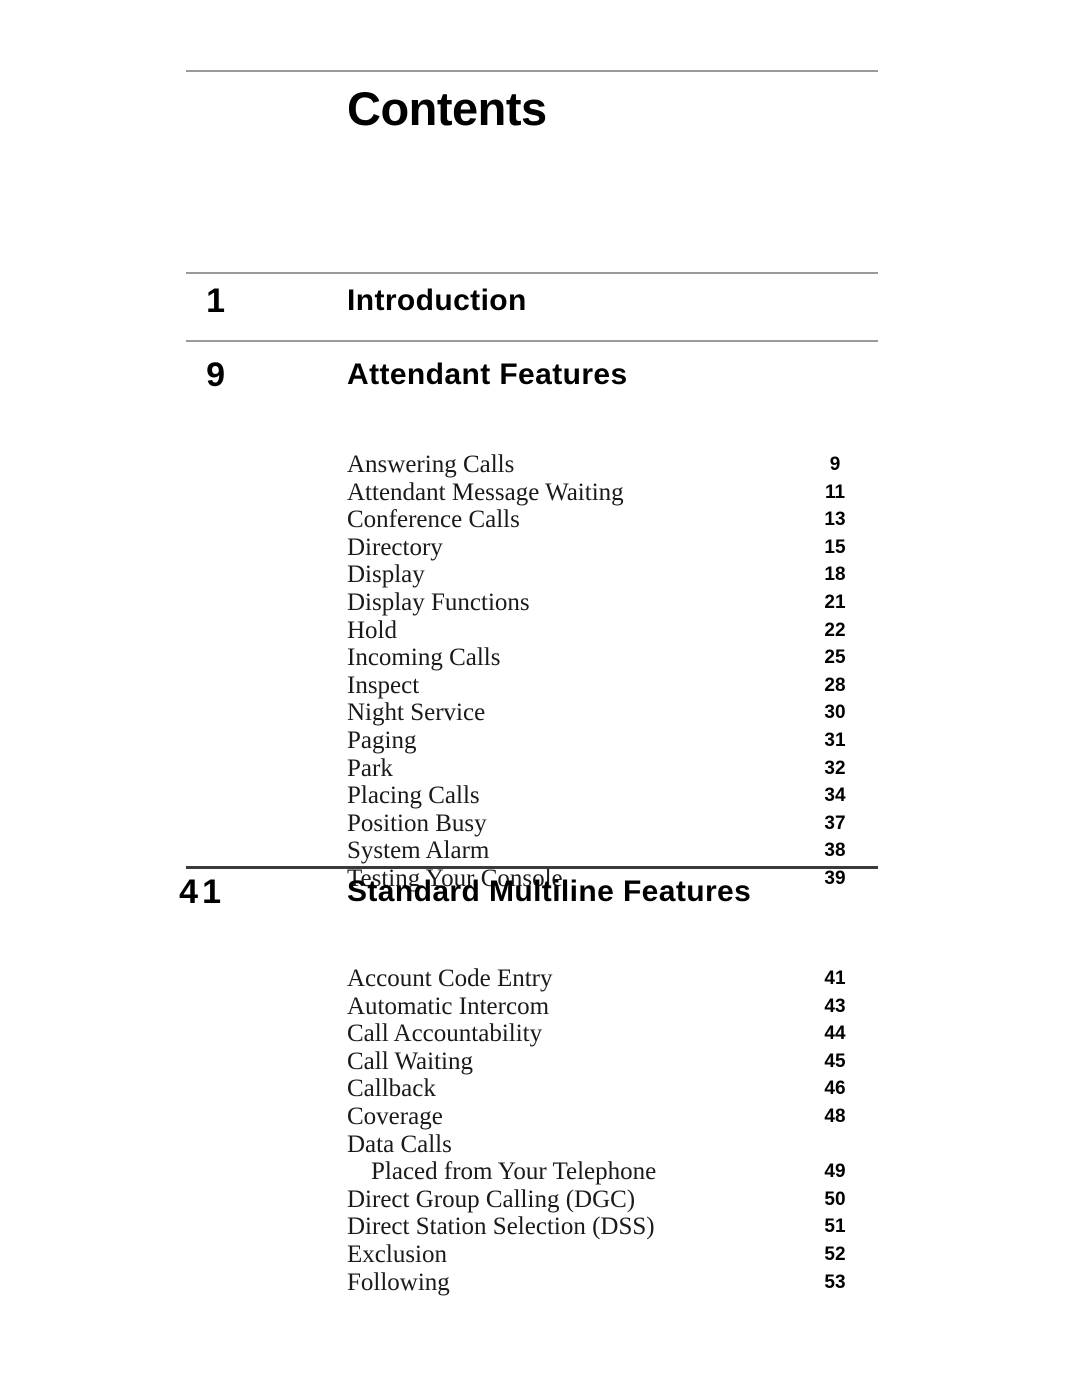  What do you see at coordinates (549, 892) in the screenshot?
I see `section-title-standard-multiline-features: Standard Multiline Features` at bounding box center [549, 892].